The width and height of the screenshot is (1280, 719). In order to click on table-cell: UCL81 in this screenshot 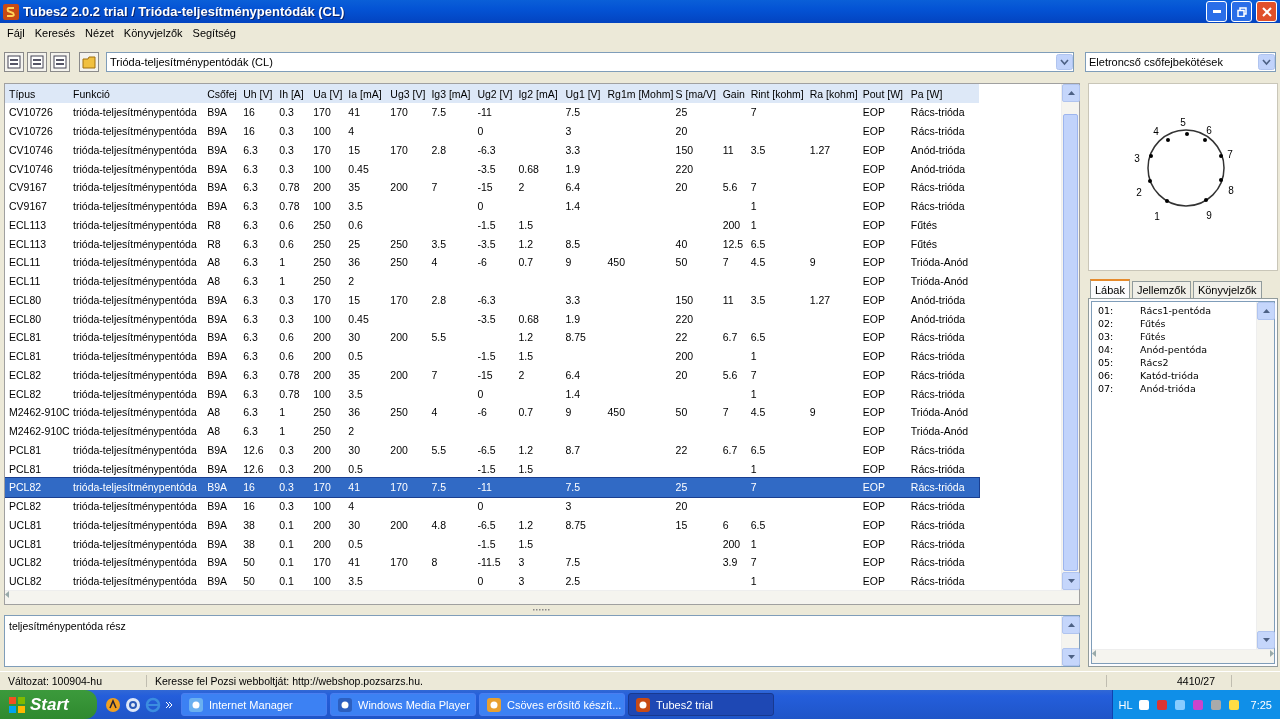, I will do `click(25, 543)`.